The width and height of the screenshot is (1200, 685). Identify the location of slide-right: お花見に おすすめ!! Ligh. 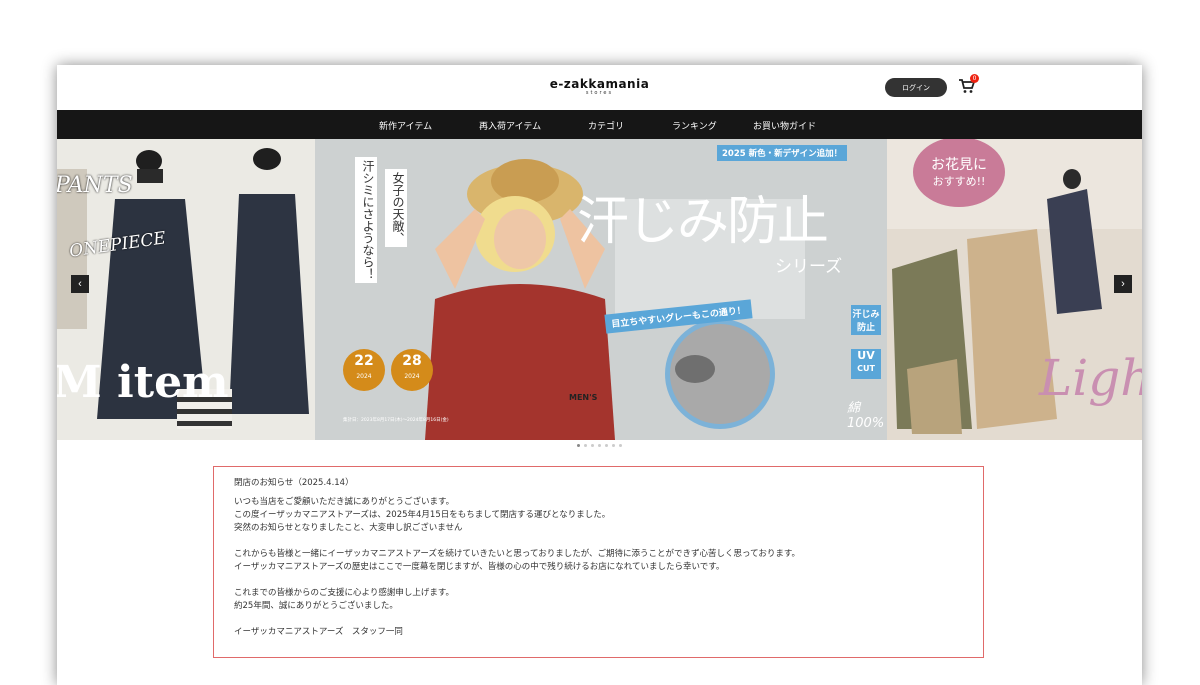
(1014, 289).